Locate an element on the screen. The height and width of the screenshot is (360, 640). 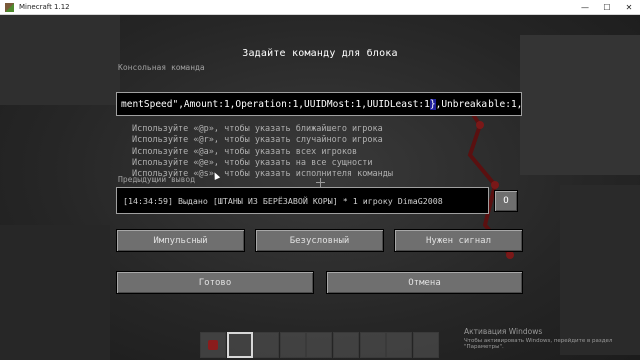
maximize-button: ☐ is located at coordinates (607, 7).